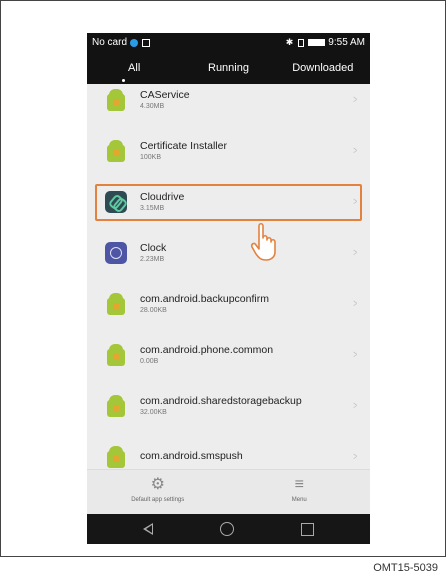  I want to click on sim-icon, so click(301, 42).